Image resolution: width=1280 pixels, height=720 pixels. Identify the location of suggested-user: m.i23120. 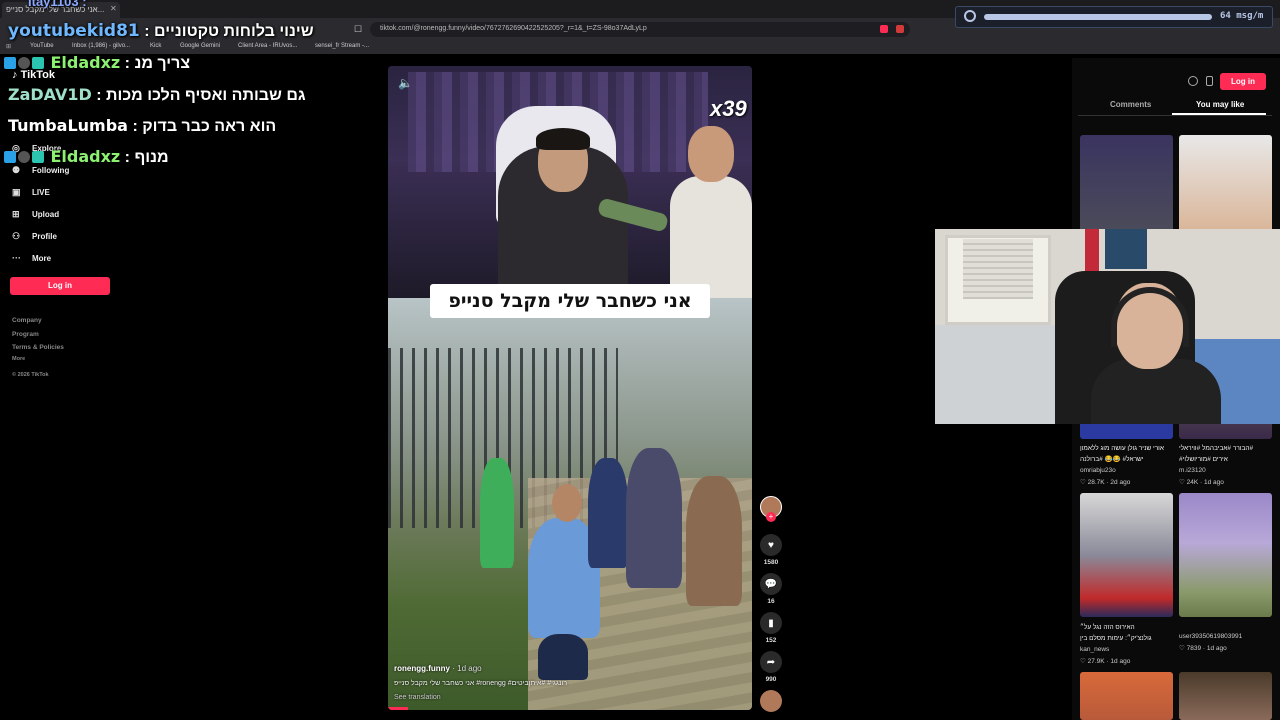
(1192, 470).